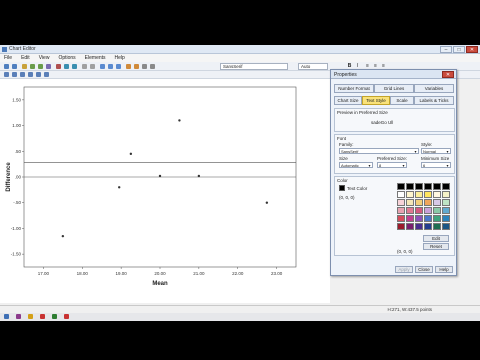 The width and height of the screenshot is (480, 360). What do you see at coordinates (30, 316) in the screenshot?
I see `folder-icon` at bounding box center [30, 316].